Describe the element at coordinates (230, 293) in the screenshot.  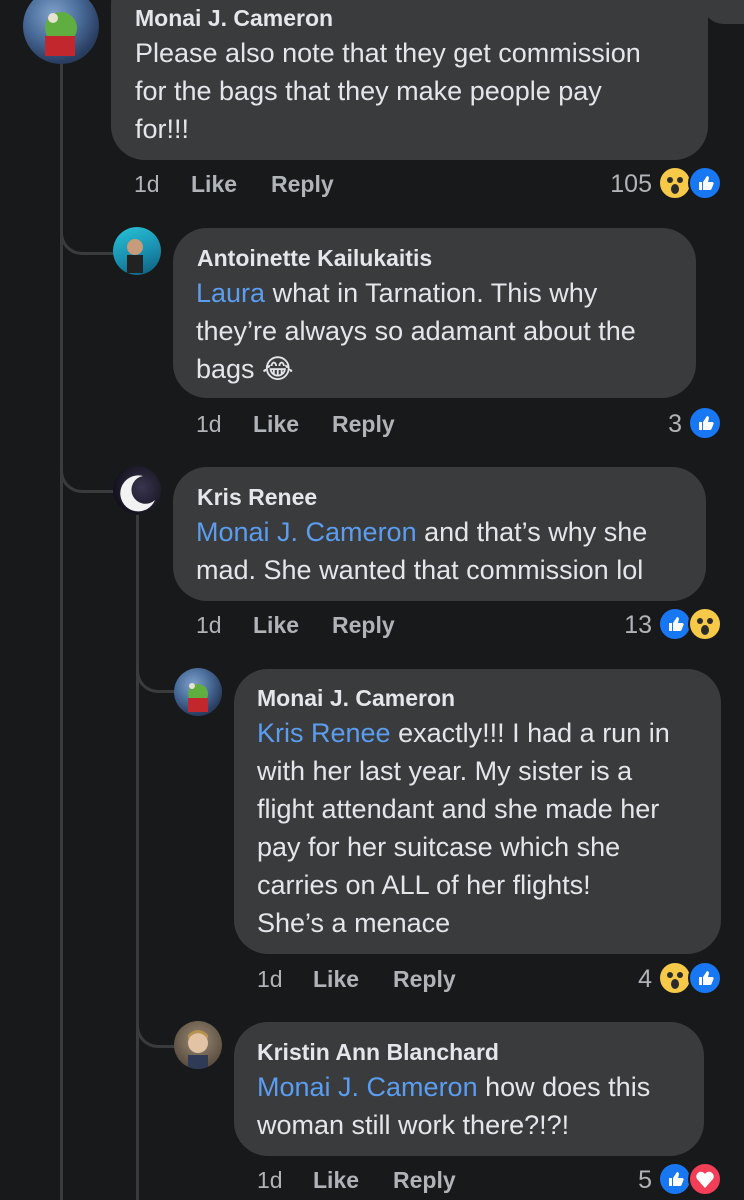
I see `mention-link: Laura` at that location.